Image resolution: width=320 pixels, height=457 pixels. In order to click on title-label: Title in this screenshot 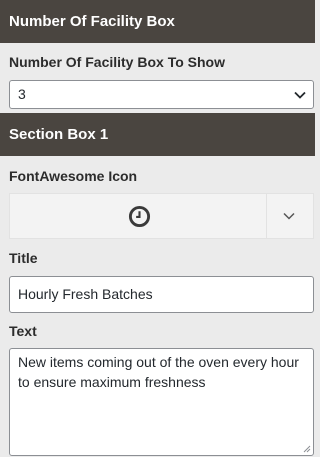, I will do `click(23, 258)`.